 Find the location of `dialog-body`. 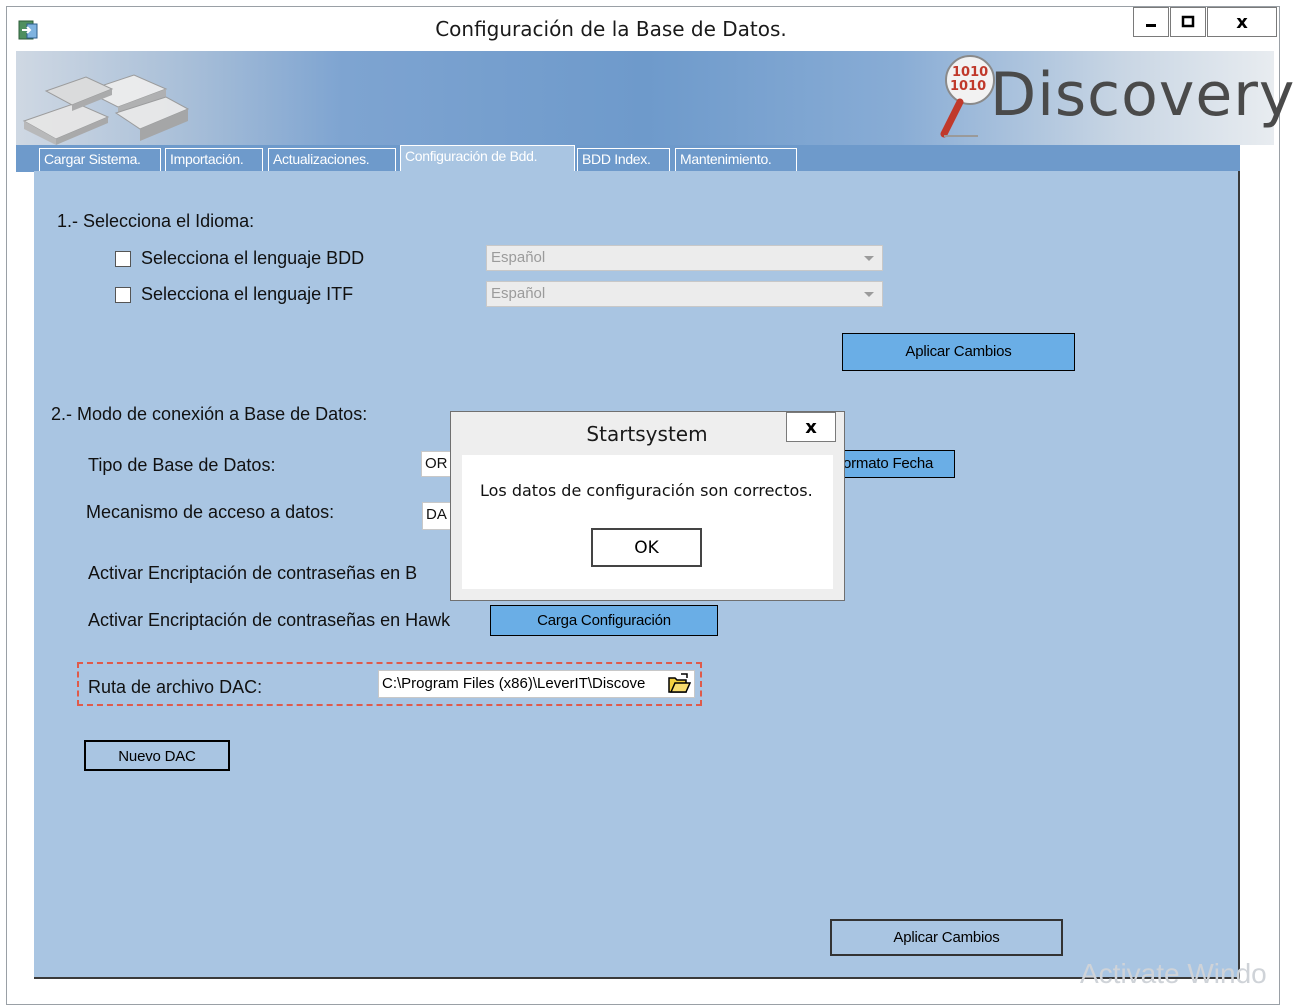

dialog-body is located at coordinates (647, 522).